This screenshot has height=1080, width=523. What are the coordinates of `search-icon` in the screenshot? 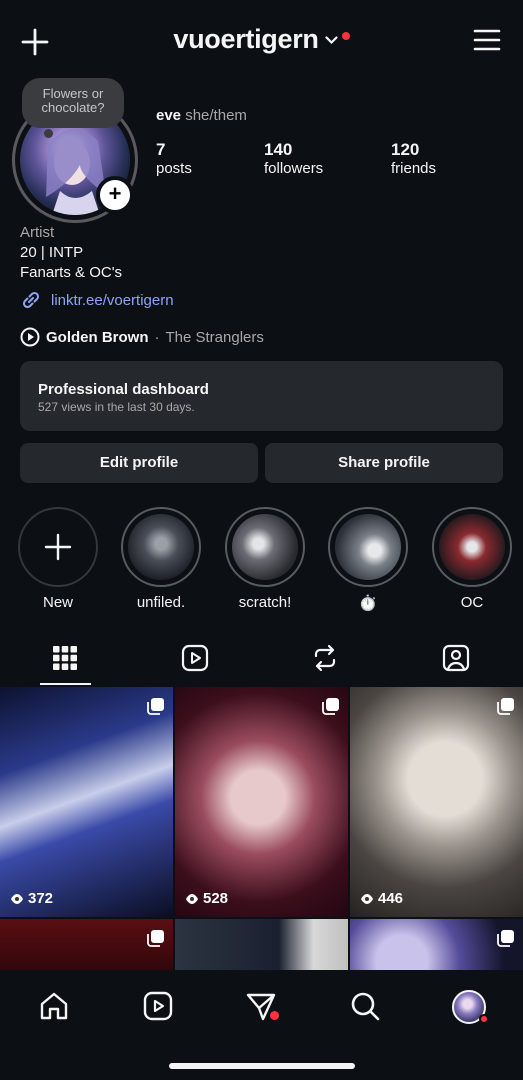 It's located at (365, 1006).